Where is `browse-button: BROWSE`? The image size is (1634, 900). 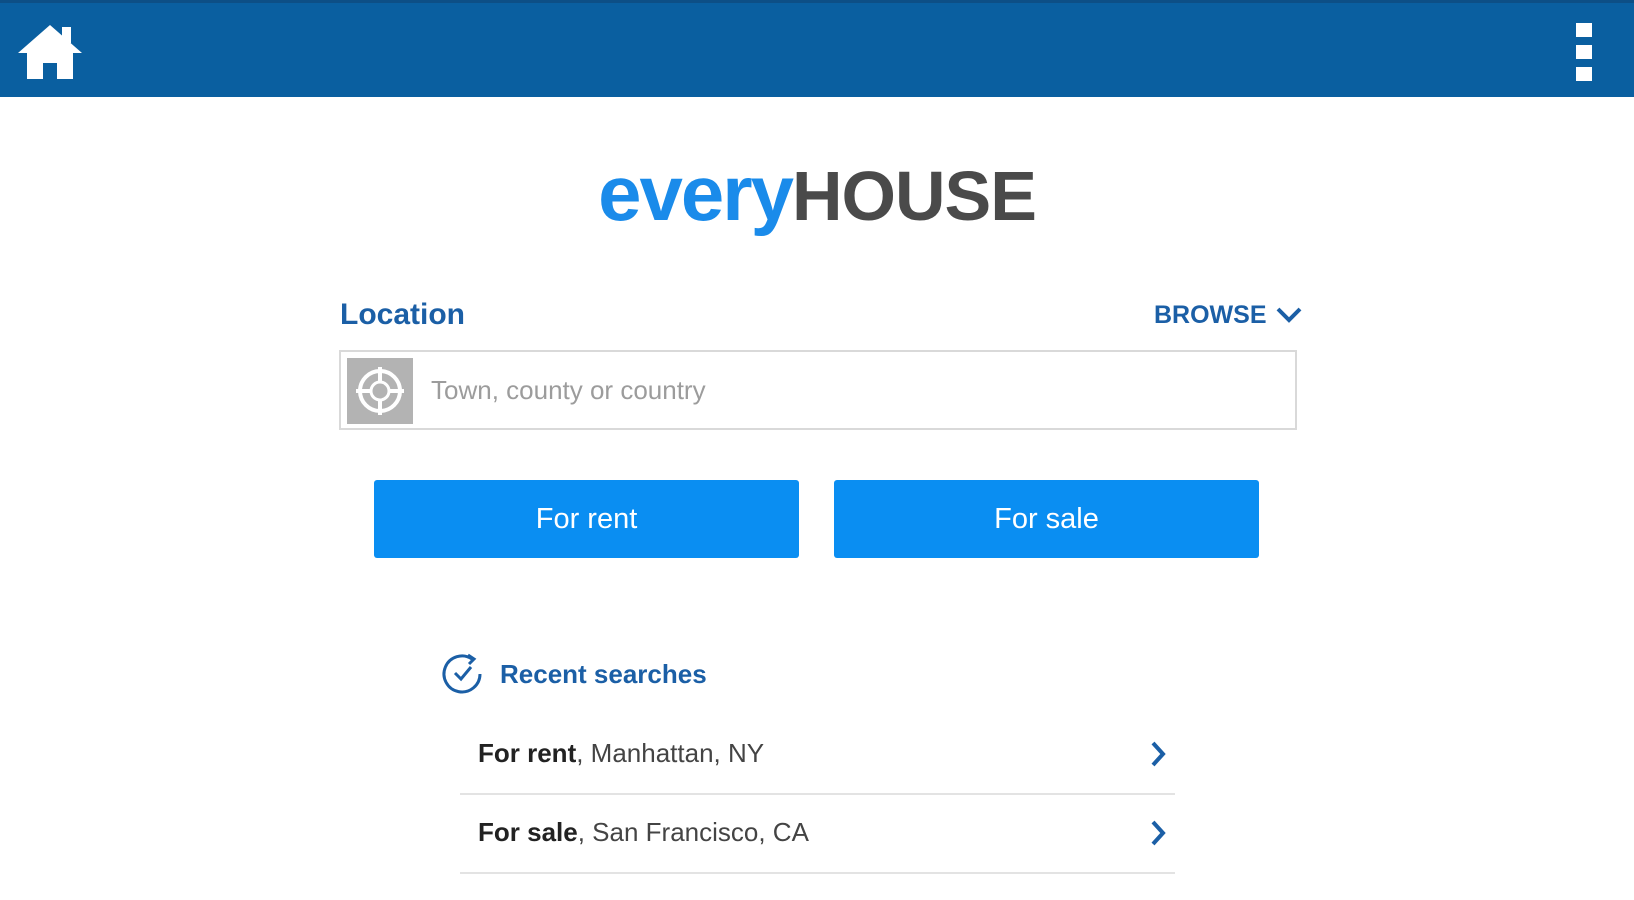 browse-button: BROWSE is located at coordinates (1228, 315).